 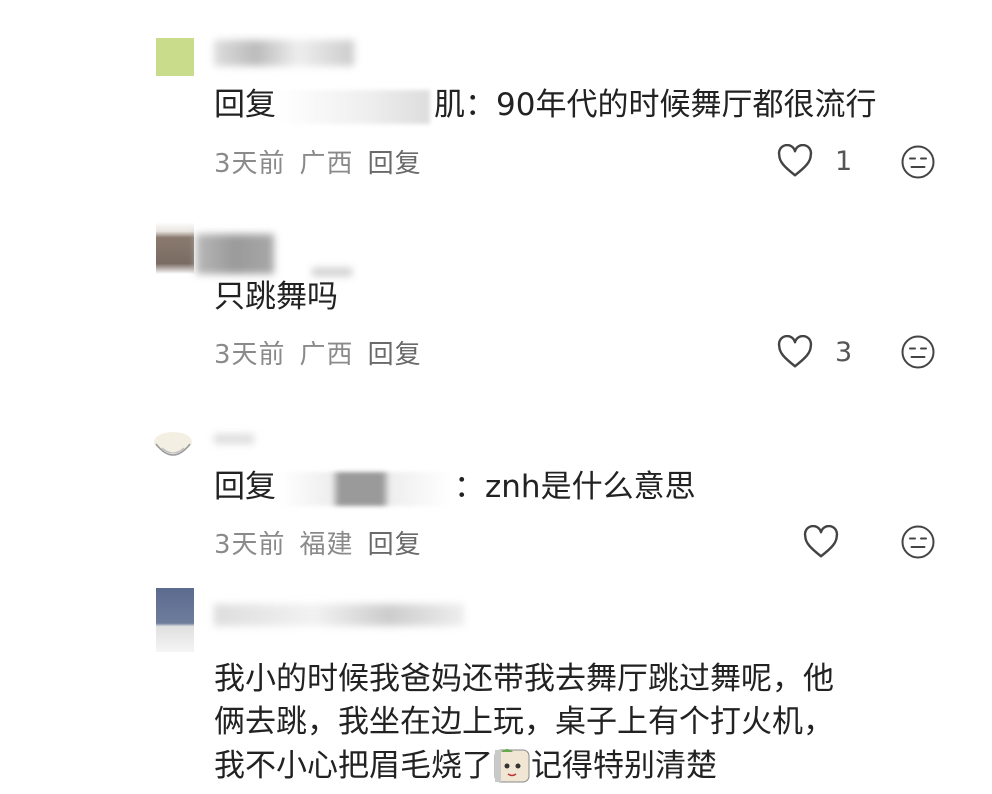 What do you see at coordinates (814, 161) in the screenshot?
I see `like-button: 1` at bounding box center [814, 161].